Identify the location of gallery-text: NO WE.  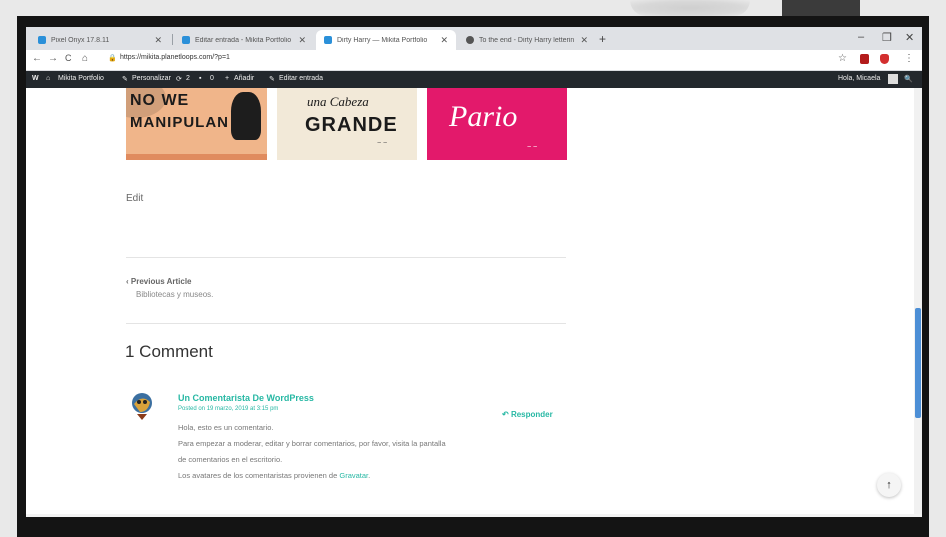
(160, 100).